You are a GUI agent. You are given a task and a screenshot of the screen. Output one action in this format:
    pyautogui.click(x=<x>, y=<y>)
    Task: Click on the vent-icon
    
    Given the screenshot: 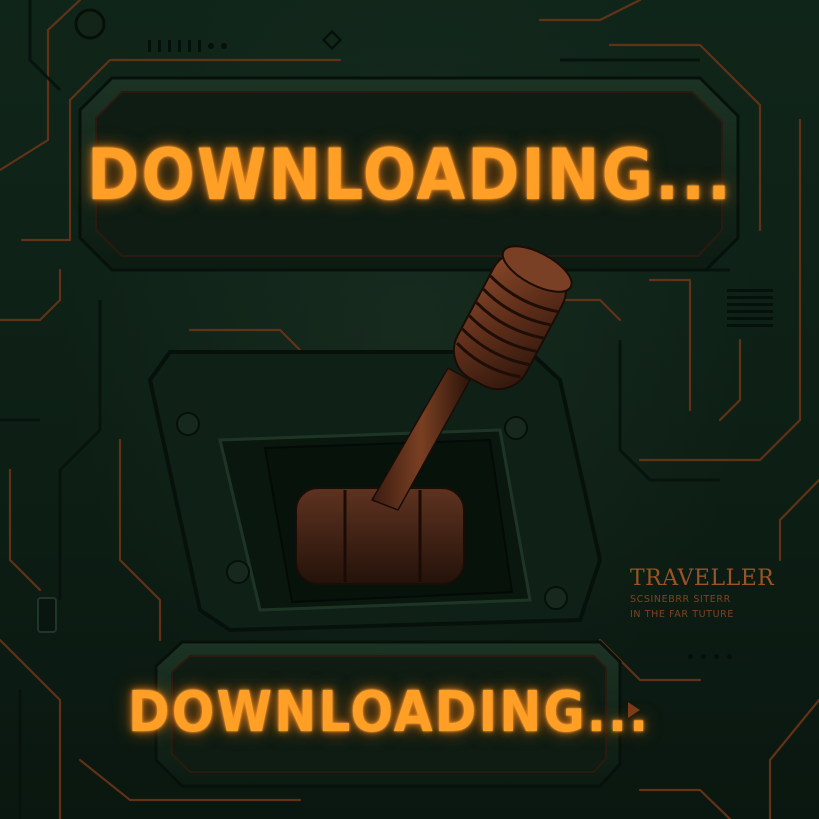 What is the action you would take?
    pyautogui.click(x=187, y=46)
    